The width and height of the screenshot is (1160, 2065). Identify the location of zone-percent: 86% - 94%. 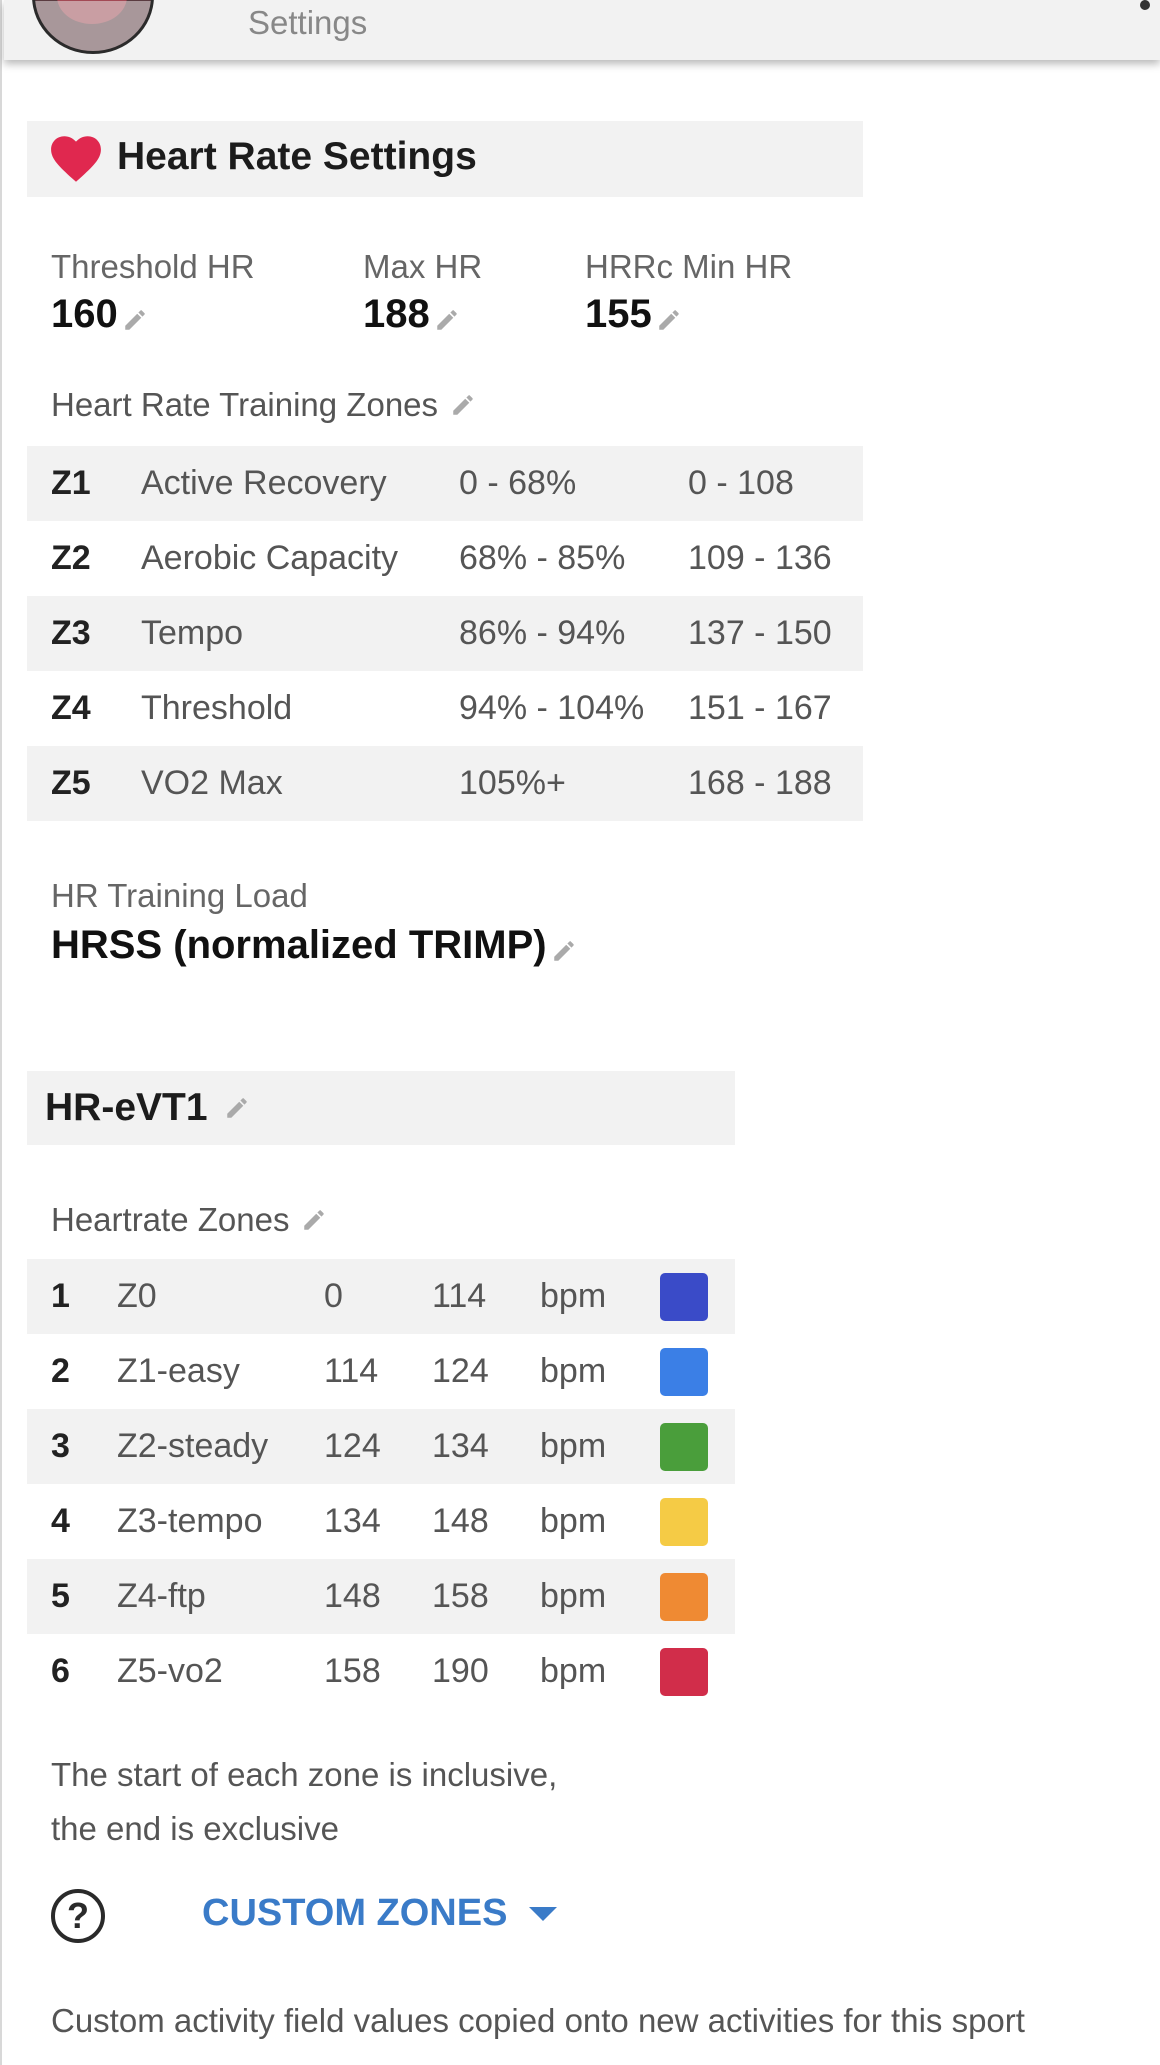
(573, 633).